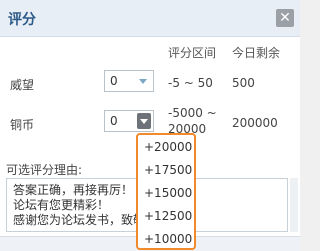 This screenshot has width=320, height=251. I want to click on dropdown-option: +15000, so click(168, 193).